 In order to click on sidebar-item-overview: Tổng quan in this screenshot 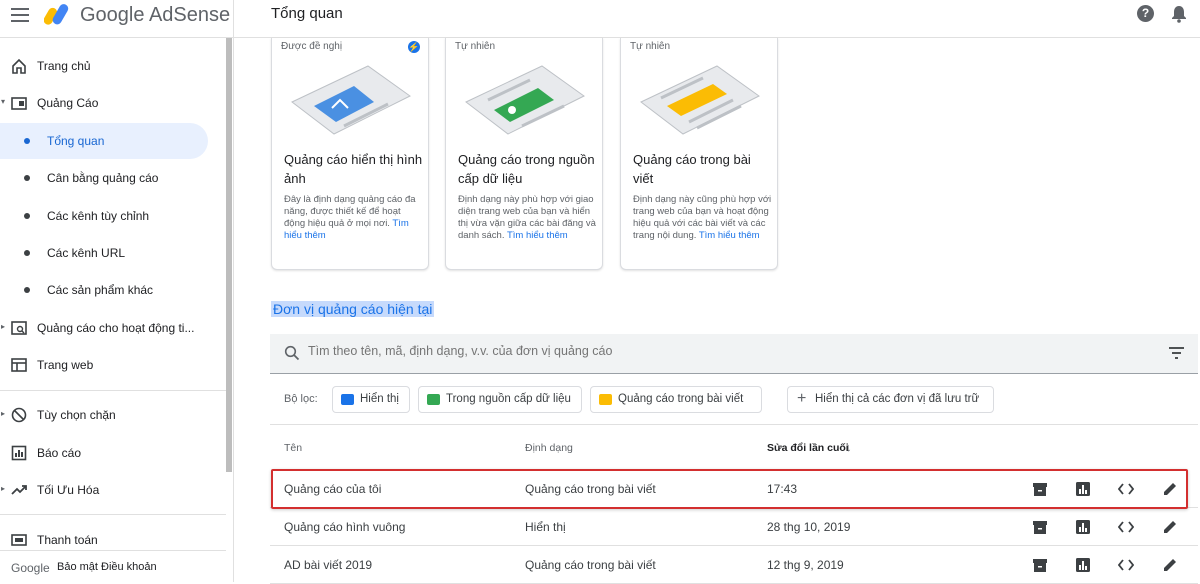, I will do `click(104, 141)`.